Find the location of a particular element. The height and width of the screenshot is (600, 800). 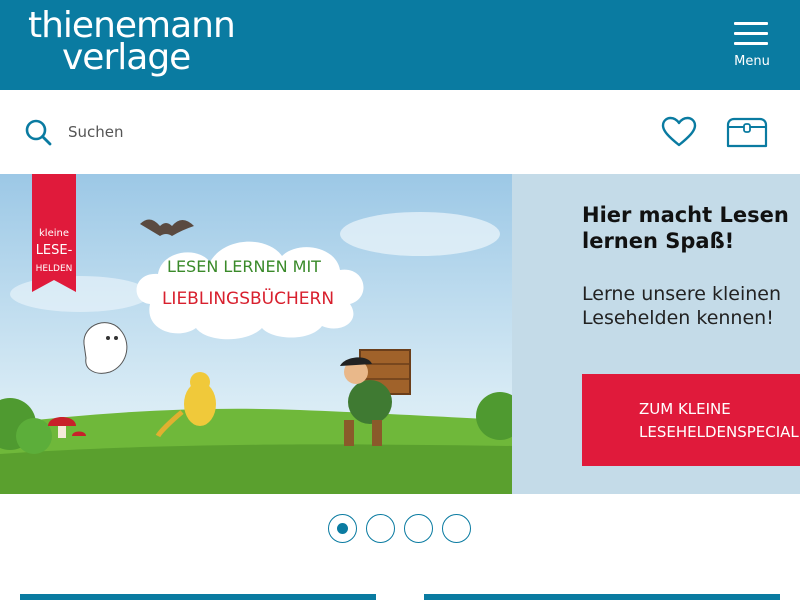

cta-label: ZUM KLEINE LESEHELDENSPECIAL is located at coordinates (719, 420).